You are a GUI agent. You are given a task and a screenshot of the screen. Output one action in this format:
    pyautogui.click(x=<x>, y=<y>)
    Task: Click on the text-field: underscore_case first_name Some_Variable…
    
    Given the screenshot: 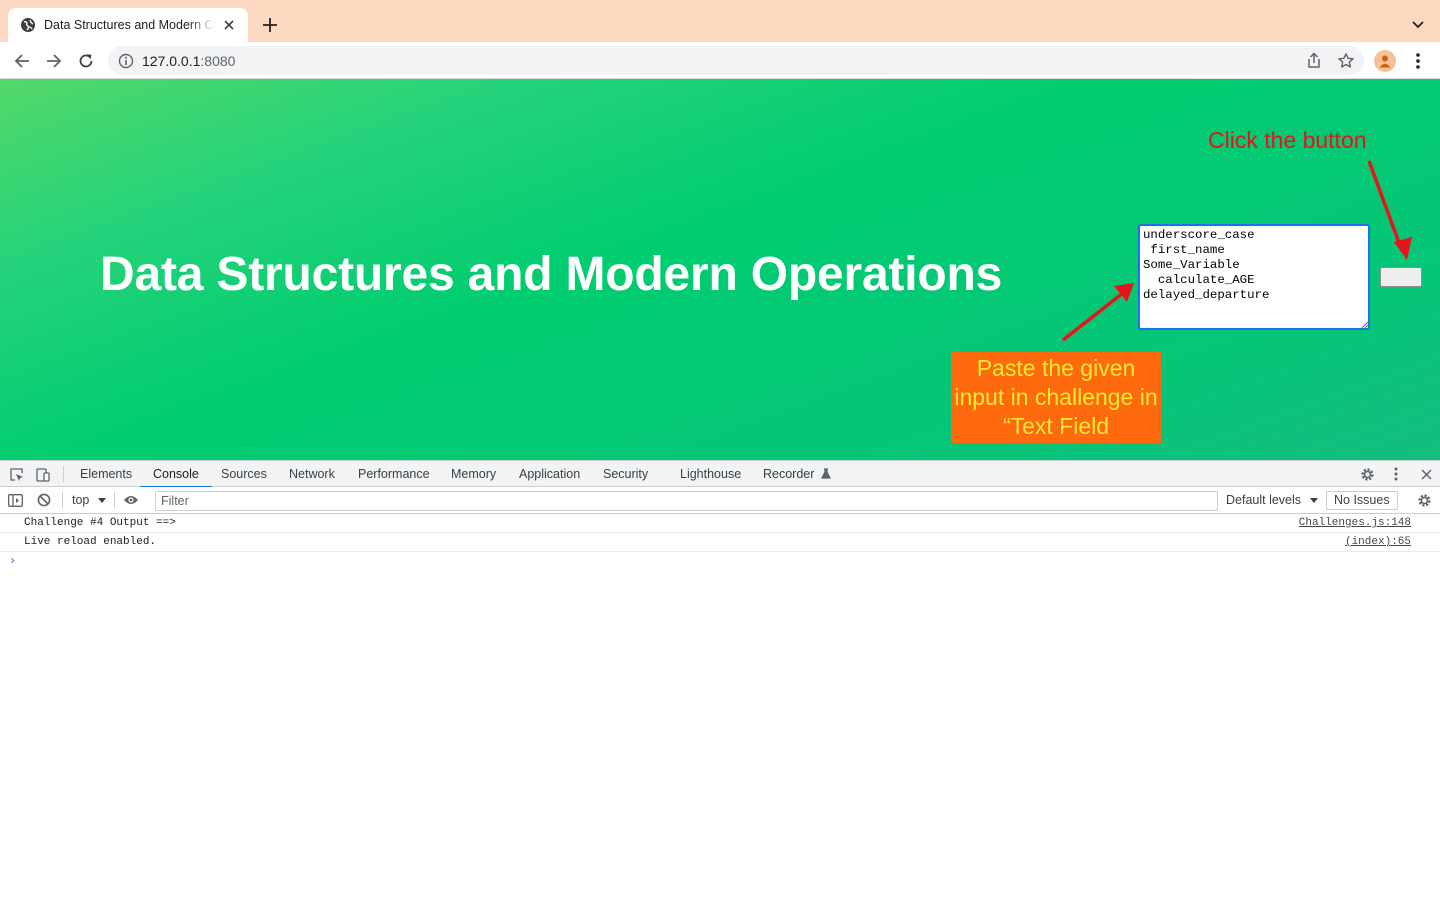 What is the action you would take?
    pyautogui.click(x=1254, y=277)
    